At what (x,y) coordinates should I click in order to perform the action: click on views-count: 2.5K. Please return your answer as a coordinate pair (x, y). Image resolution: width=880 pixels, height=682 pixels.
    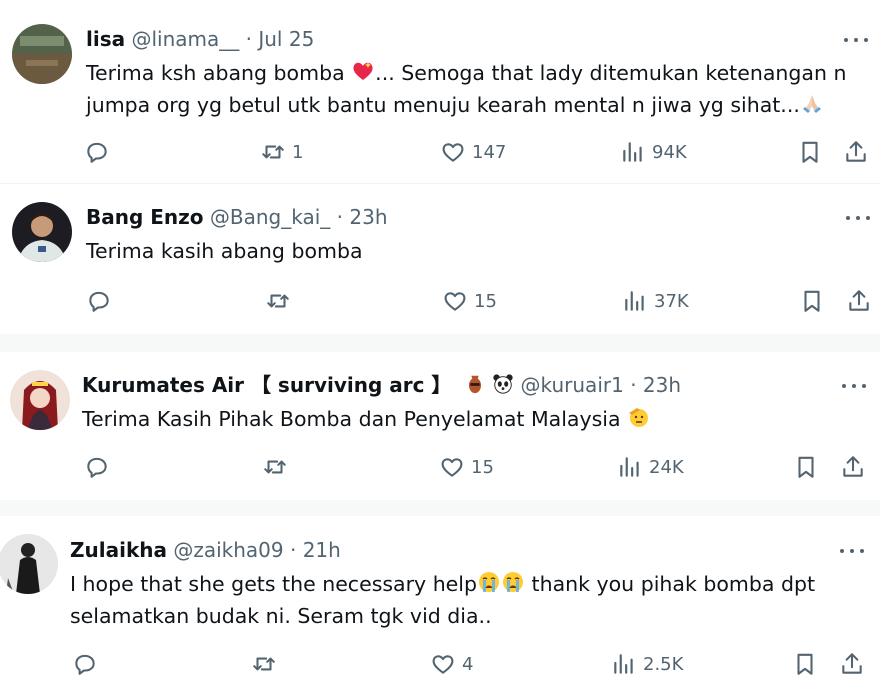
    Looking at the image, I should click on (663, 664).